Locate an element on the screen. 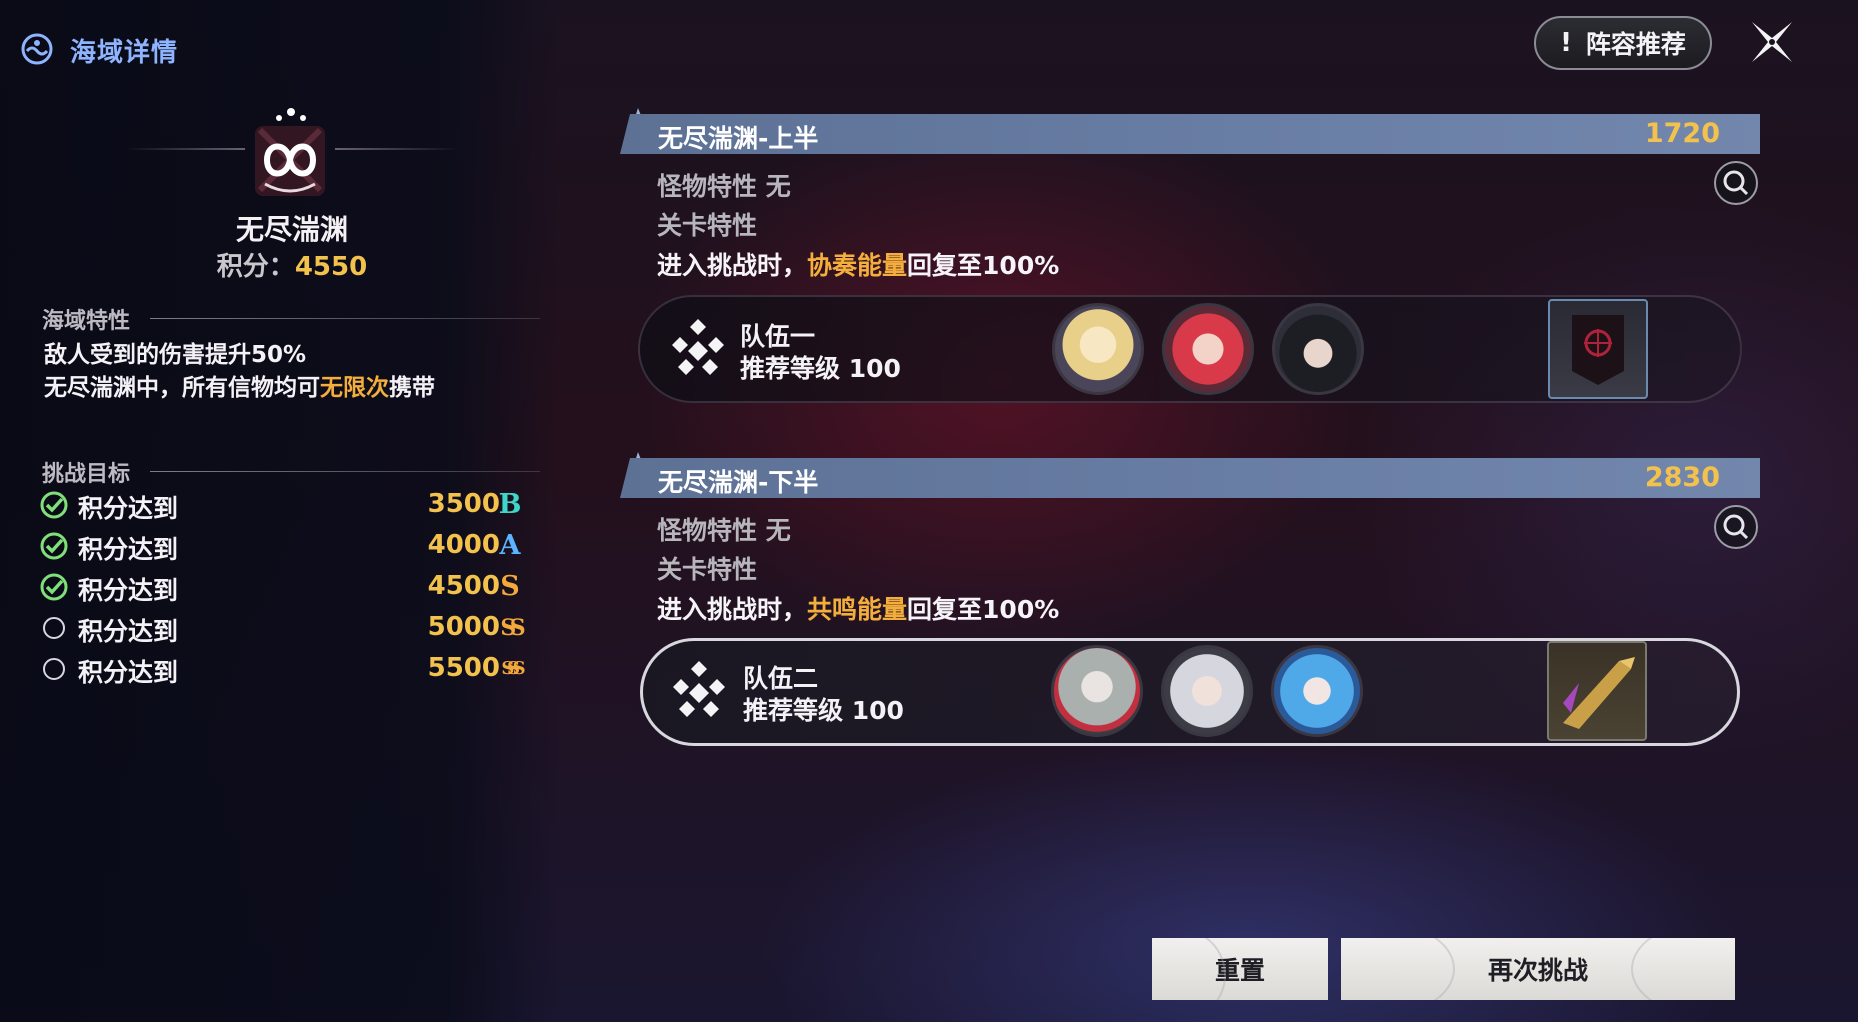 This screenshot has height=1022, width=1858. grade-s-icon: S is located at coordinates (510, 586).